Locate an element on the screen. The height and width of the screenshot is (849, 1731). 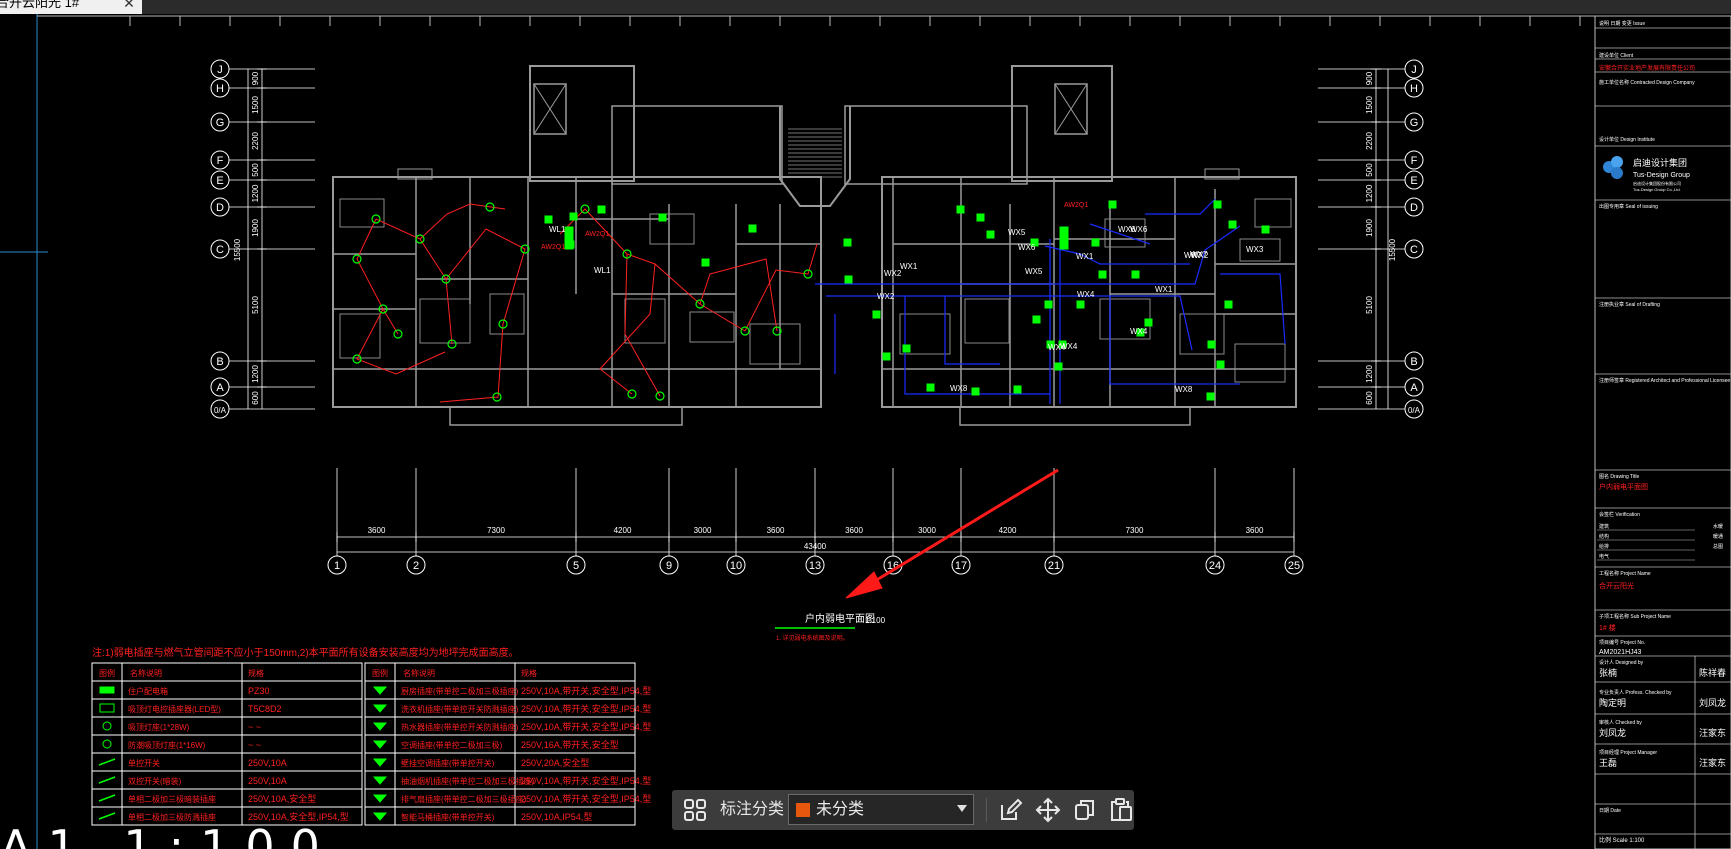
move-icon is located at coordinates (1048, 810).